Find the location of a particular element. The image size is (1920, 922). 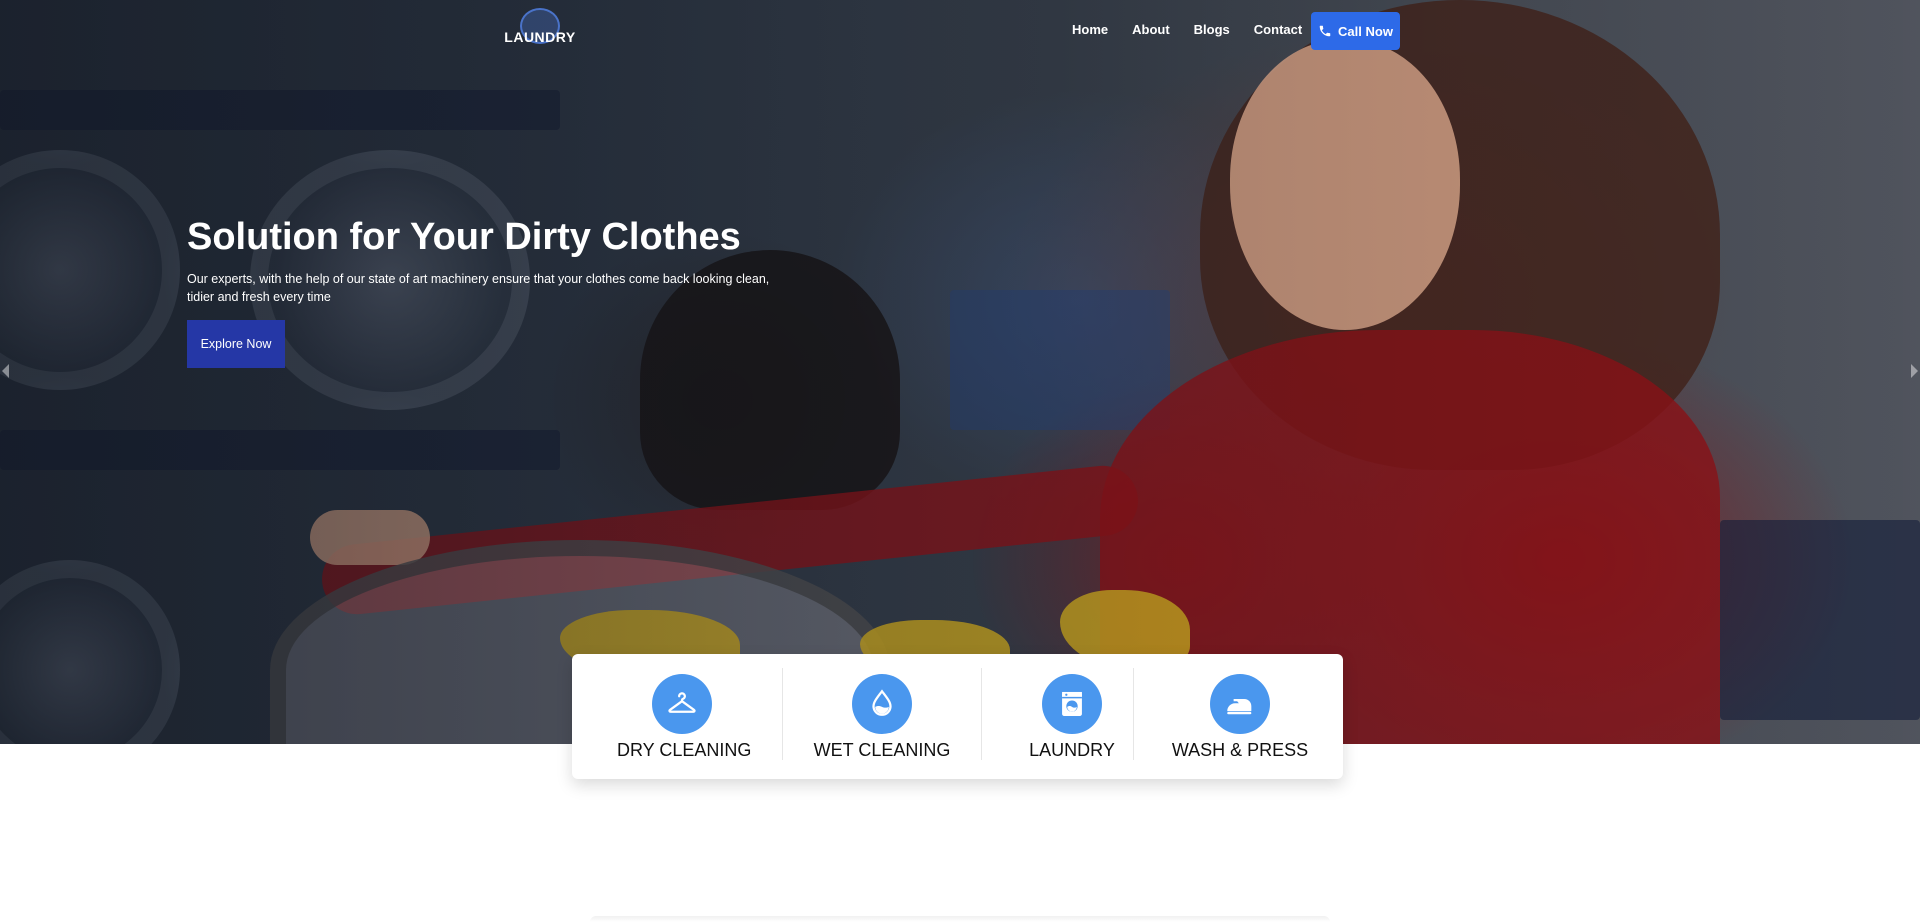

carousel-prev-icon is located at coordinates (5, 371).